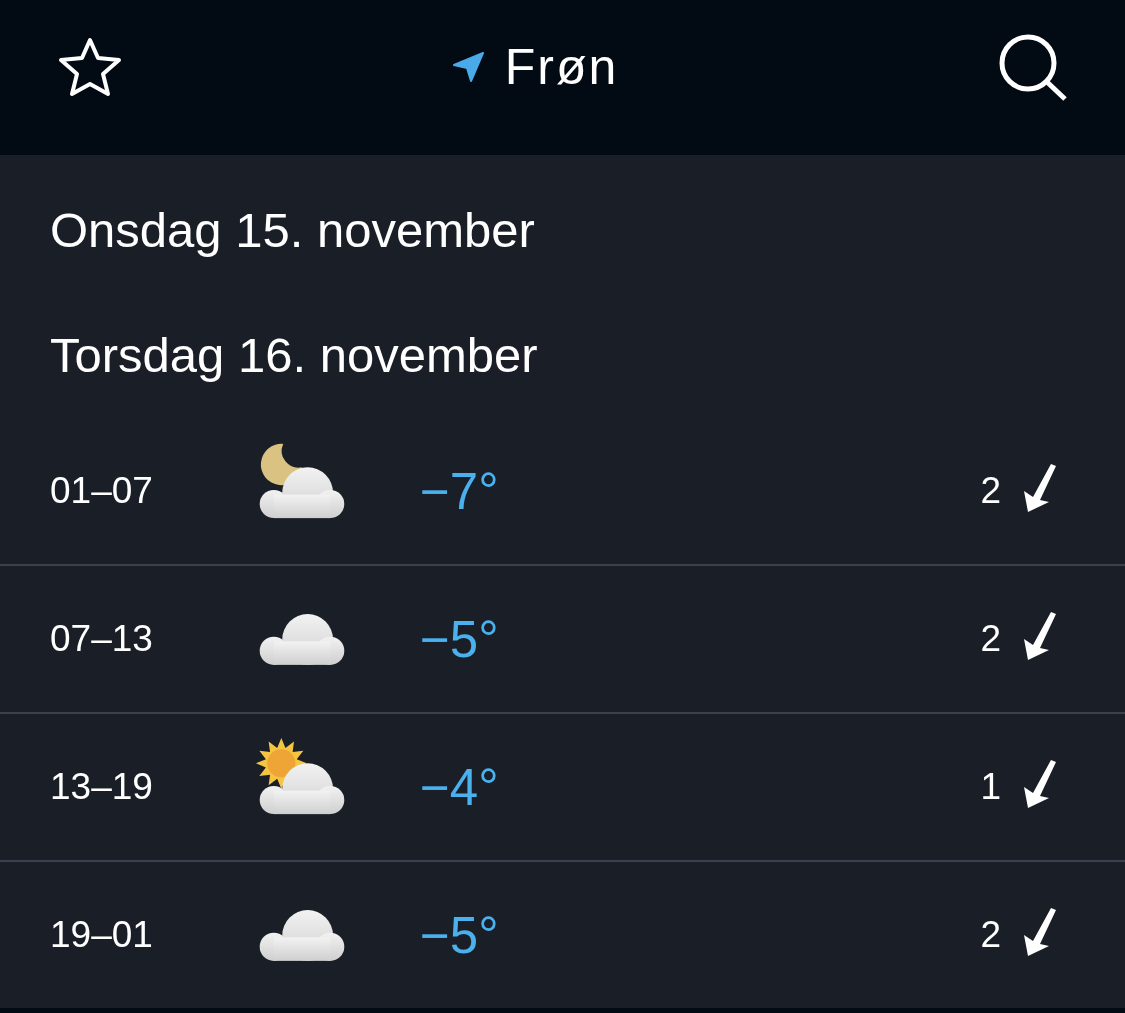 Image resolution: width=1125 pixels, height=1013 pixels. What do you see at coordinates (101, 491) in the screenshot?
I see `period-time: 01–07` at bounding box center [101, 491].